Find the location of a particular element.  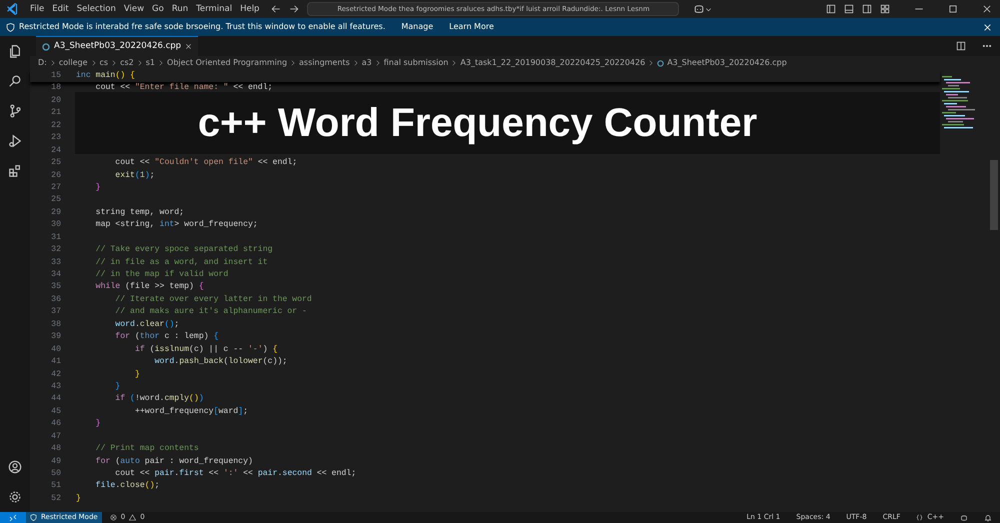

breadcrumb-item: cs2 is located at coordinates (127, 63).